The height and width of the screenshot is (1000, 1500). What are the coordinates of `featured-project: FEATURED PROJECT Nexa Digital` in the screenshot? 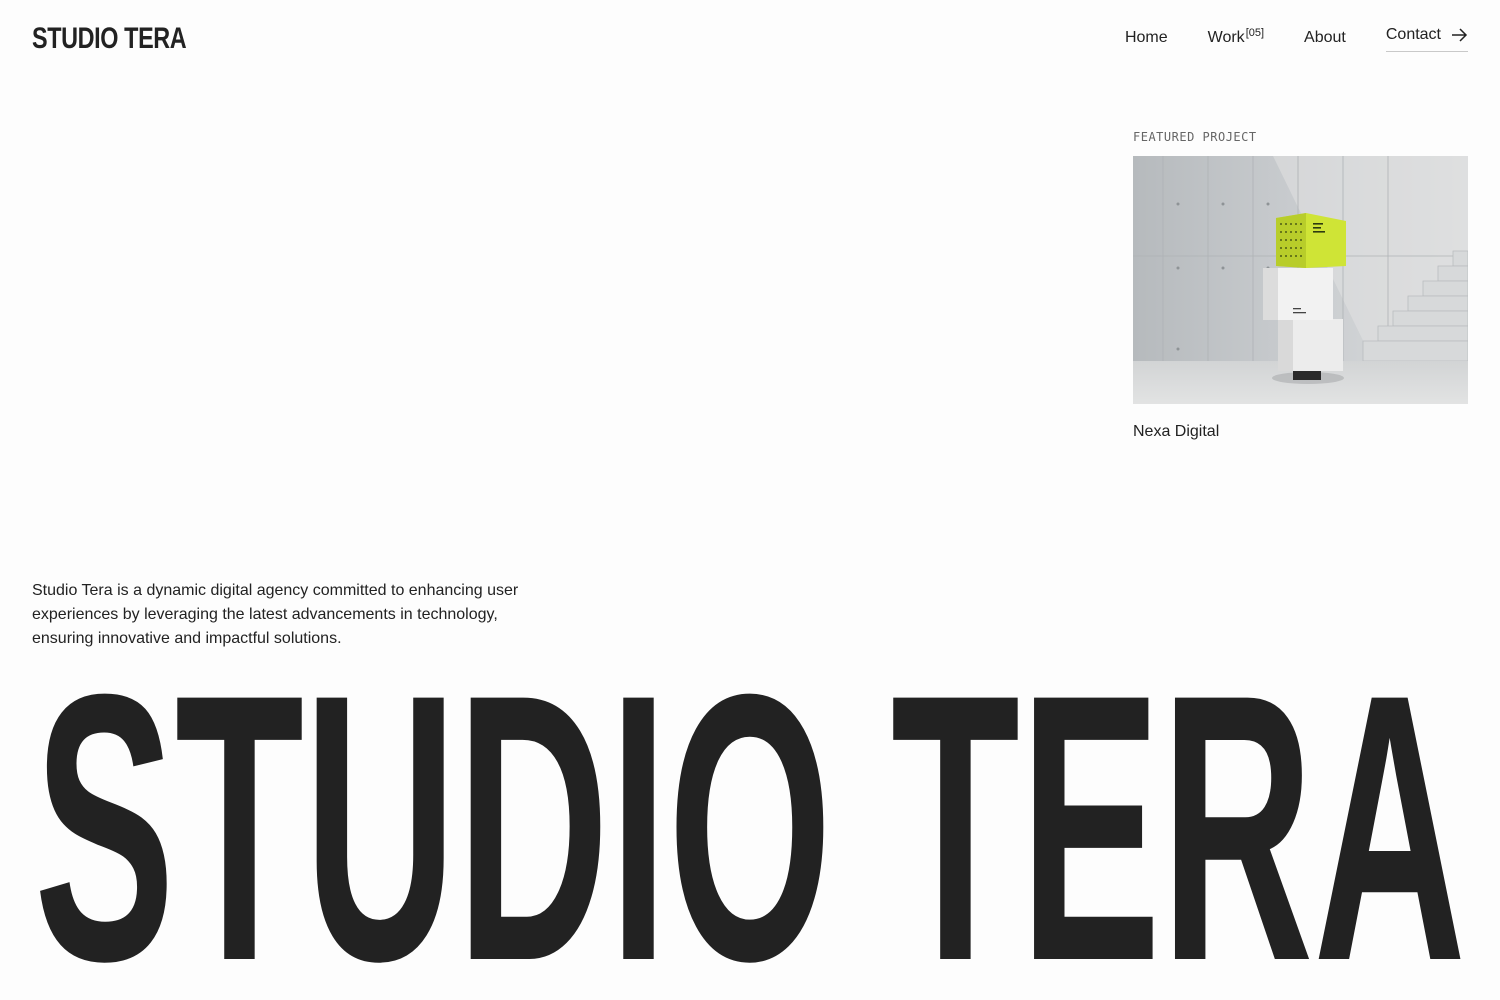 It's located at (1300, 285).